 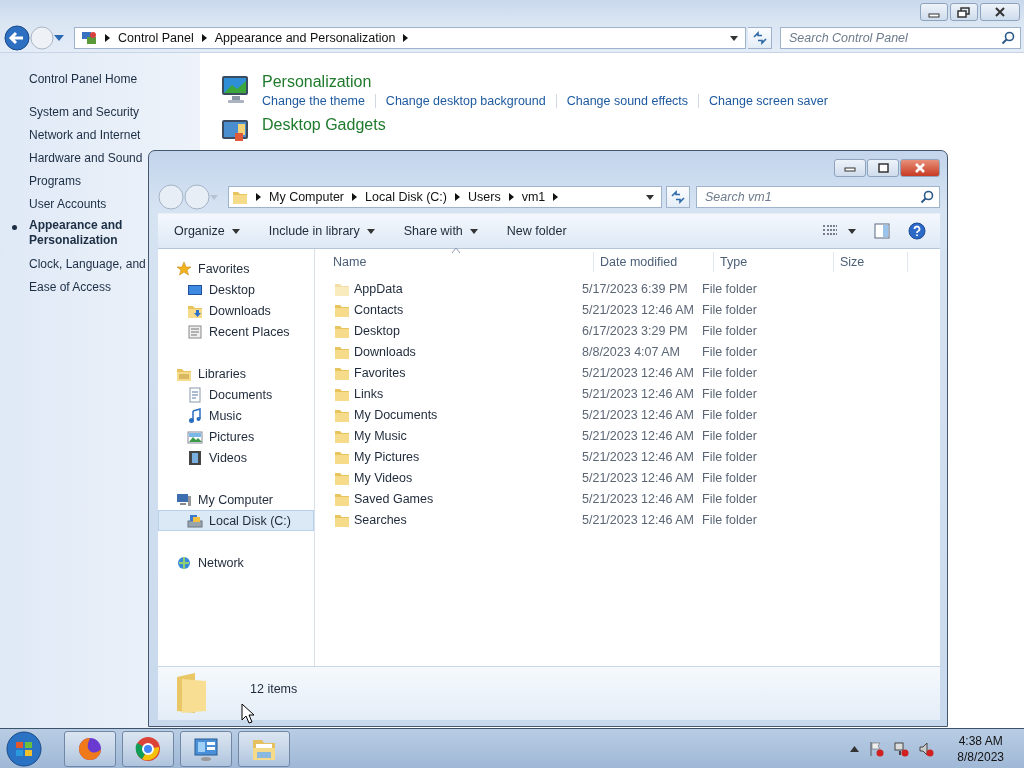 What do you see at coordinates (465, 101) in the screenshot?
I see `task-link: Change desktop background` at bounding box center [465, 101].